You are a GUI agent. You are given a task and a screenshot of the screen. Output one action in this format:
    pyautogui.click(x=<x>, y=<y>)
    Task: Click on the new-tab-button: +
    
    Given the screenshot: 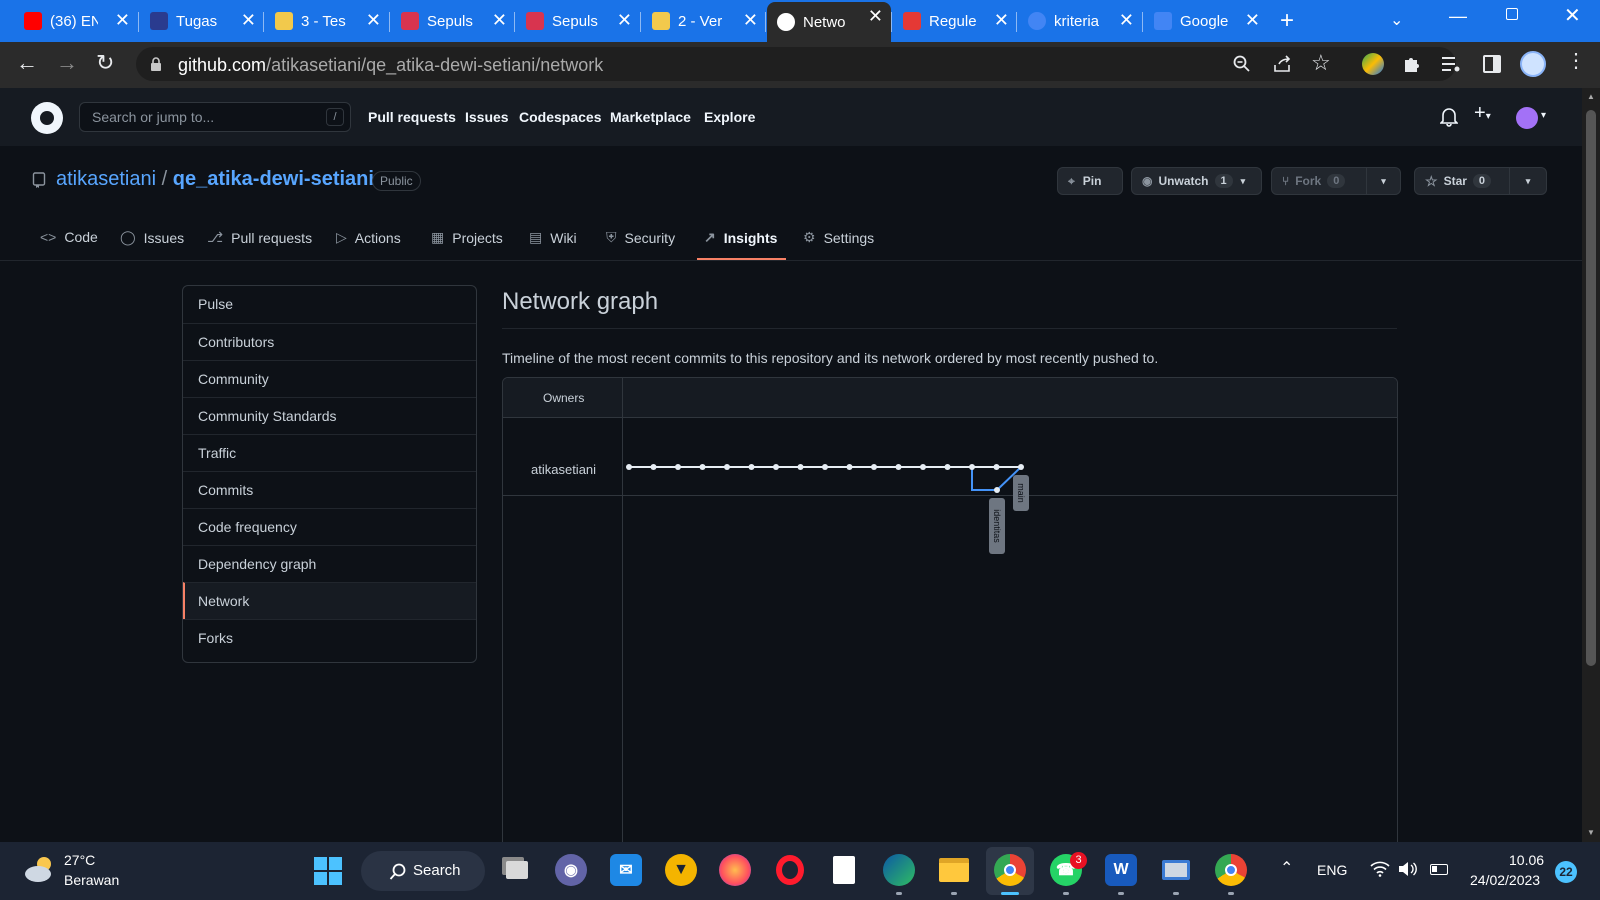 What is the action you would take?
    pyautogui.click(x=1287, y=21)
    